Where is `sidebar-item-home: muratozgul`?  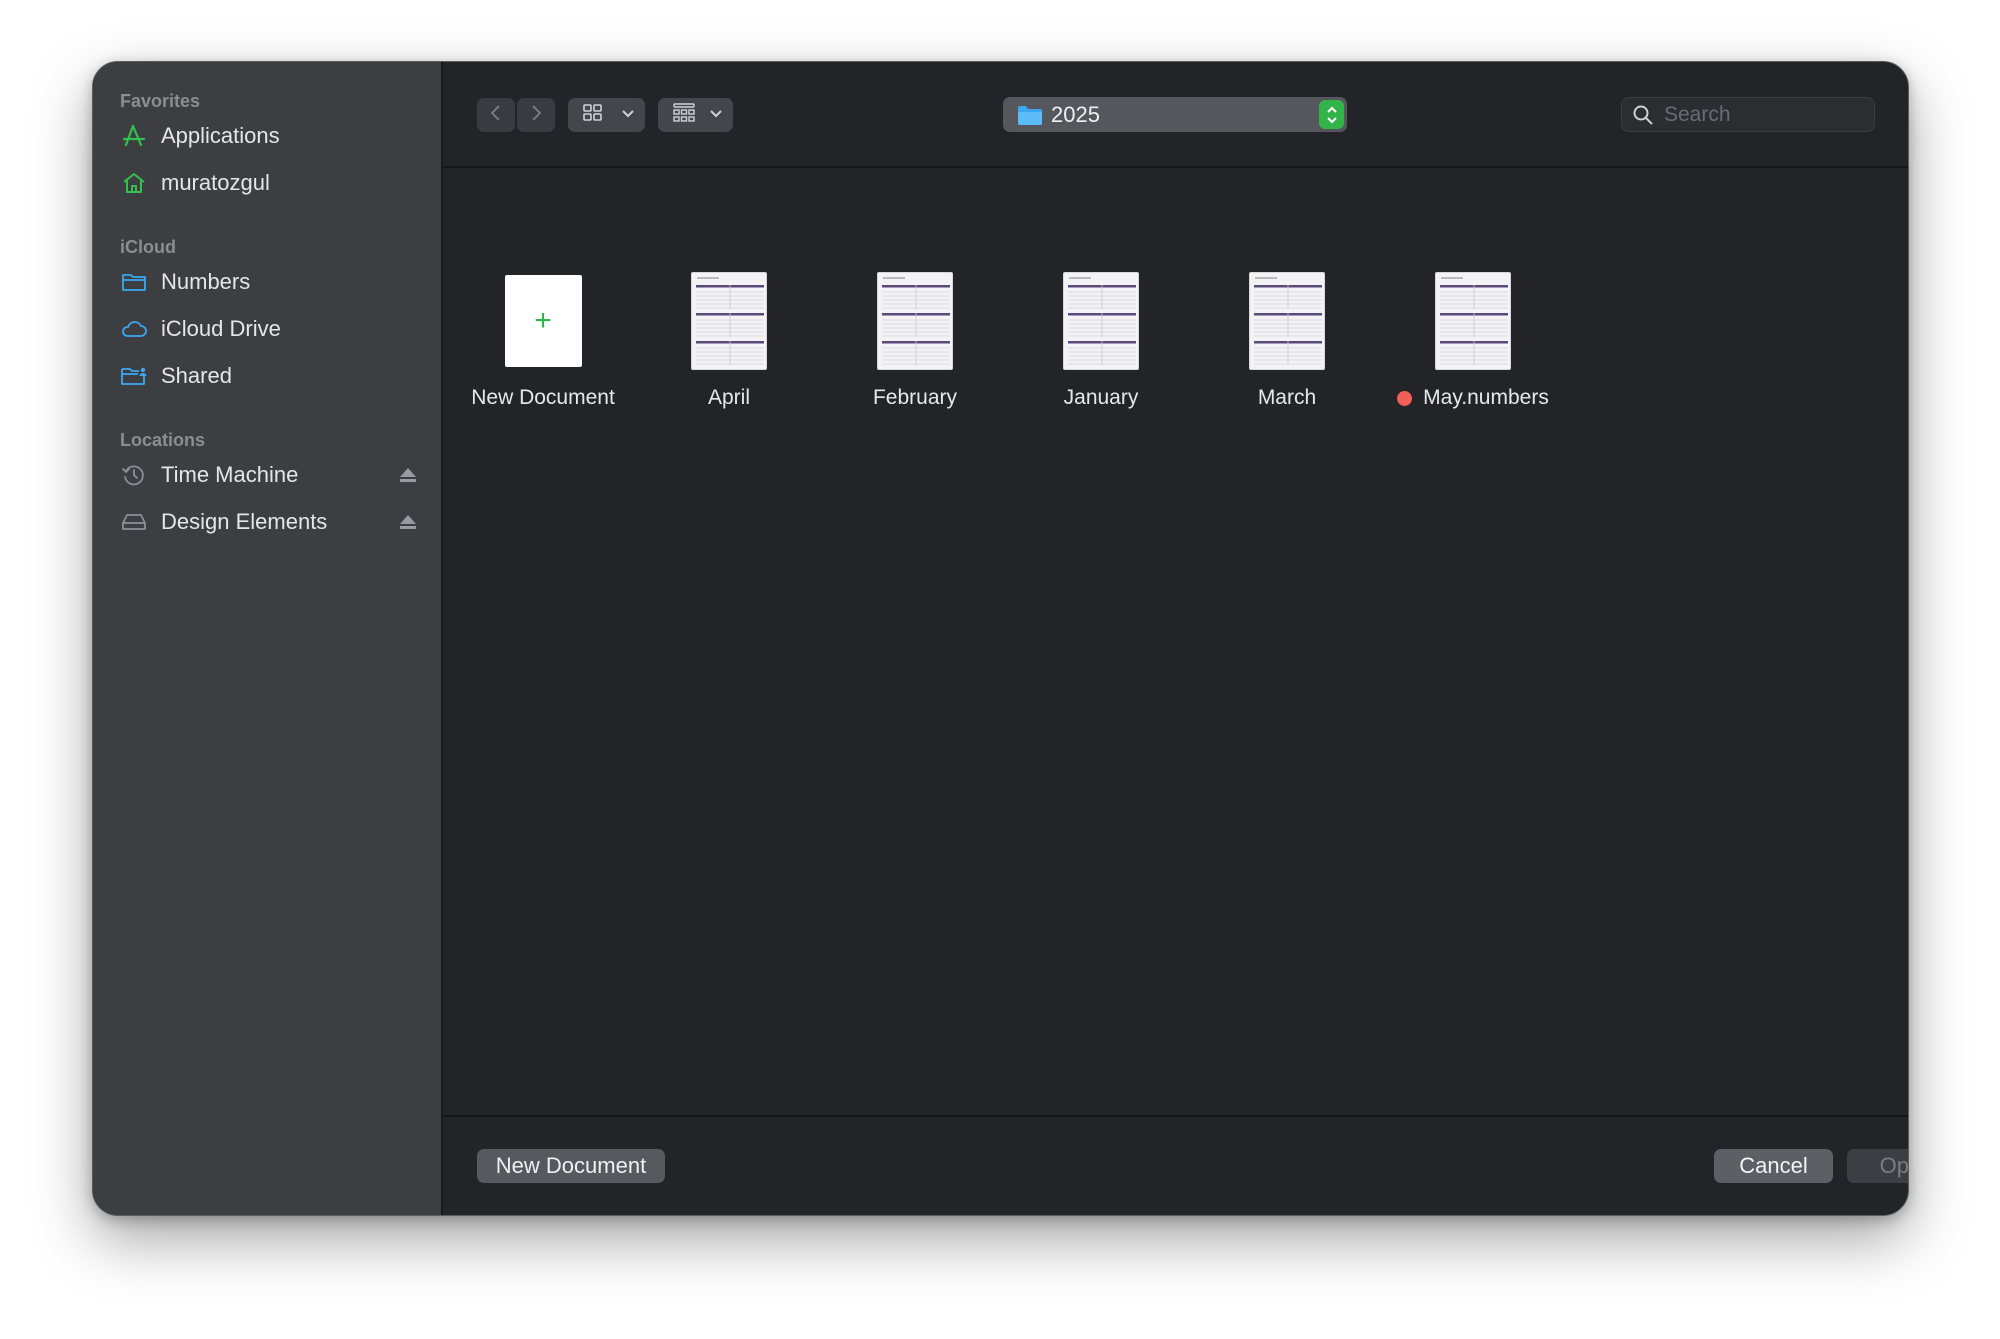
sidebar-item-home: muratozgul is located at coordinates (269, 183).